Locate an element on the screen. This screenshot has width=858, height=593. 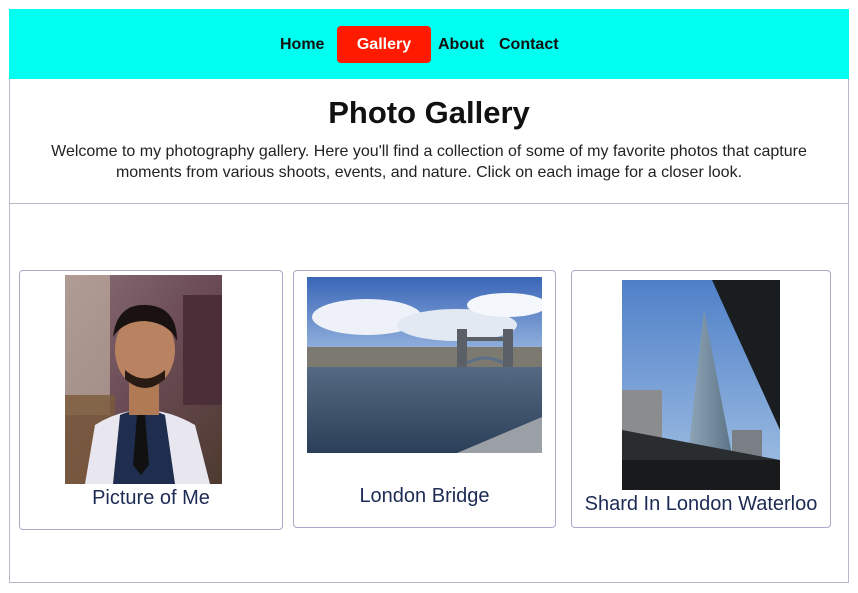
photo-caption: Shard In London Waterloo is located at coordinates (701, 504).